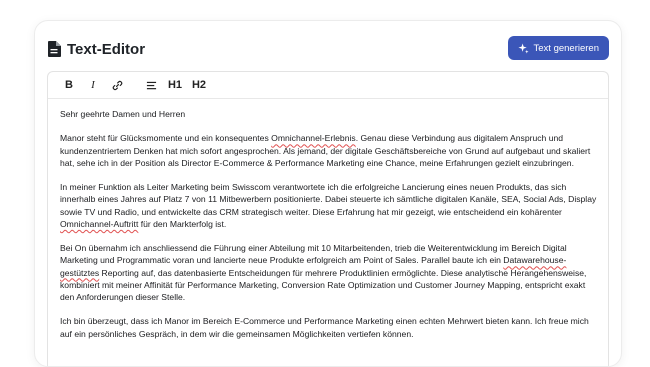 The image size is (650, 367). I want to click on list-button, so click(151, 85).